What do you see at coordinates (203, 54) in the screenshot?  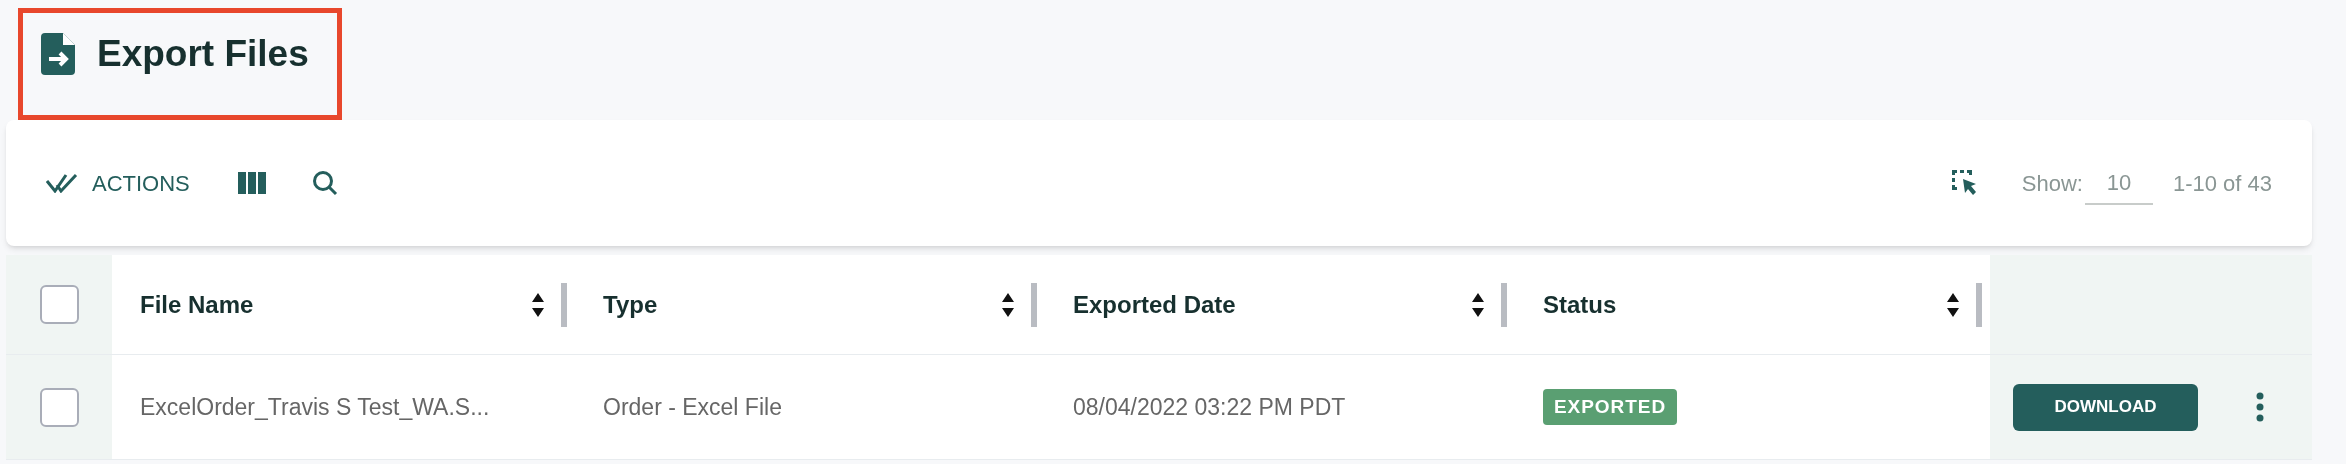 I see `page-title: Export Files` at bounding box center [203, 54].